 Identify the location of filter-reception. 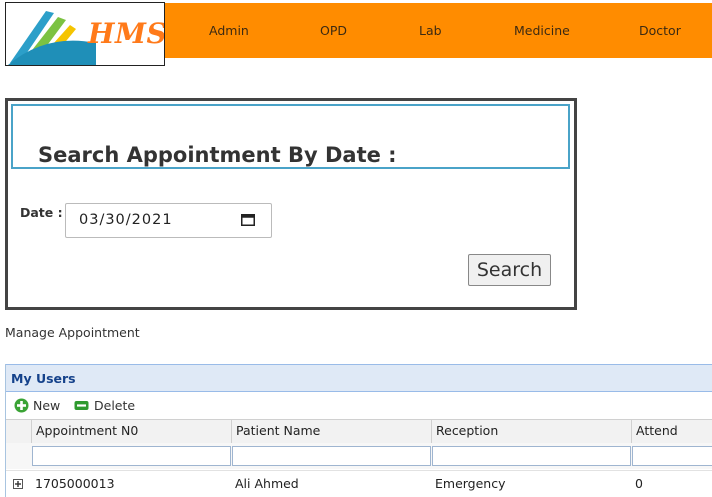
(531, 456).